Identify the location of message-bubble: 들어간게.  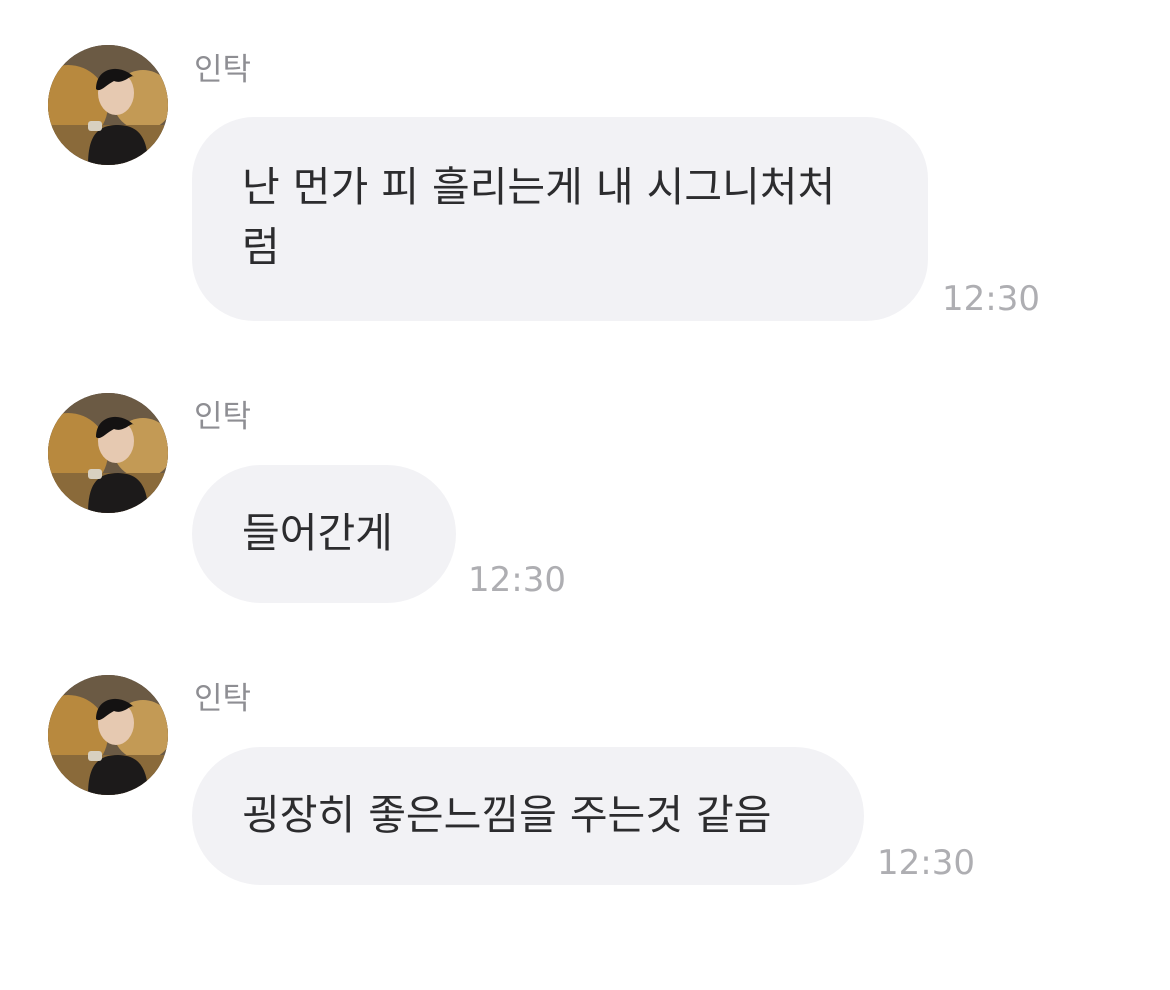
(324, 534).